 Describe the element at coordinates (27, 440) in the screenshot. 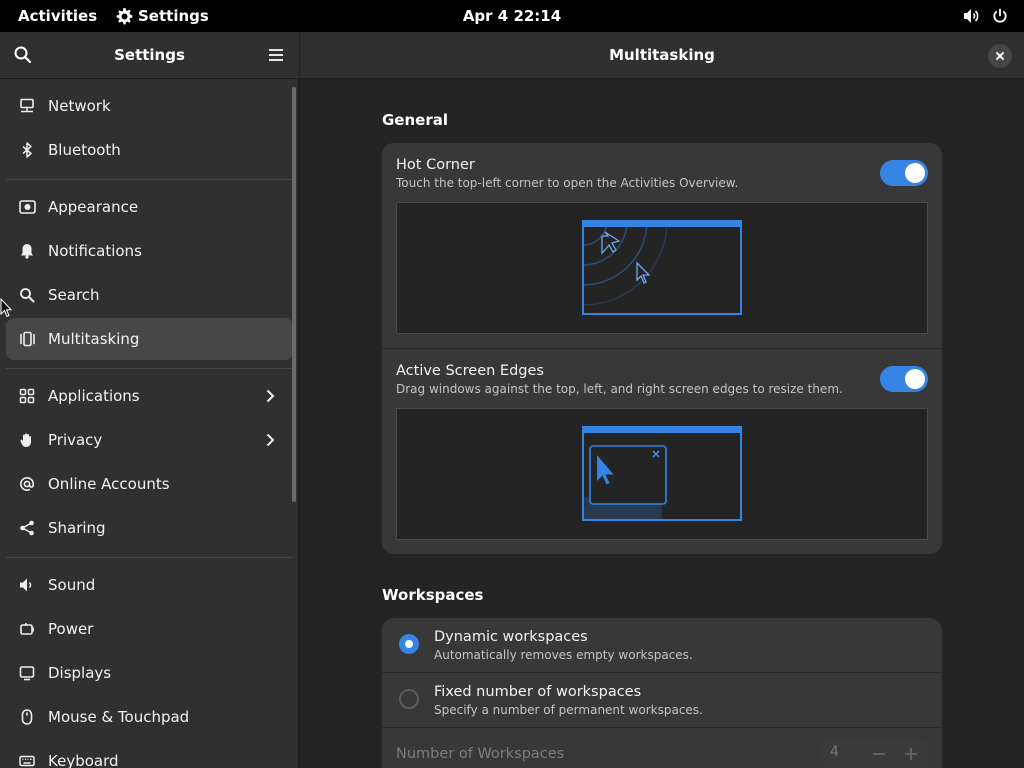

I see `hand-icon` at that location.